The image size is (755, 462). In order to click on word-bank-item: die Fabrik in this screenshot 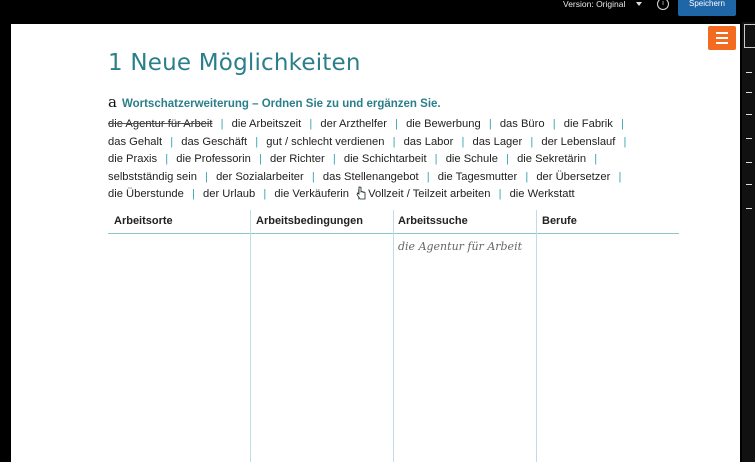, I will do `click(588, 124)`.